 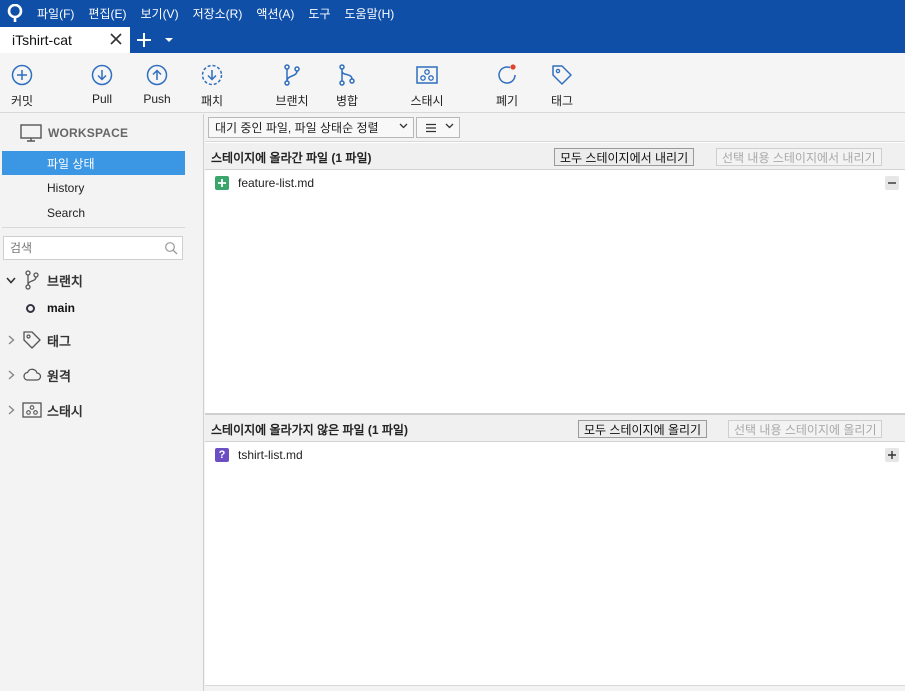 I want to click on menu-actions: 액션(A), so click(x=275, y=13).